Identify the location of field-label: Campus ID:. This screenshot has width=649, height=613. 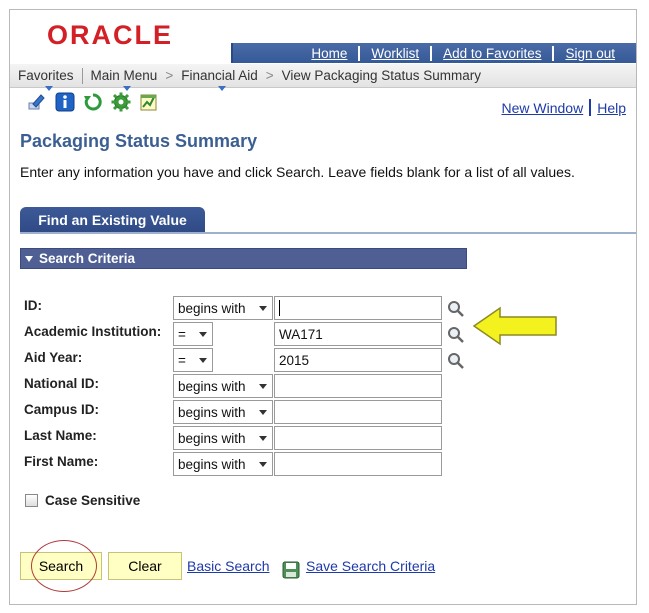
(62, 409).